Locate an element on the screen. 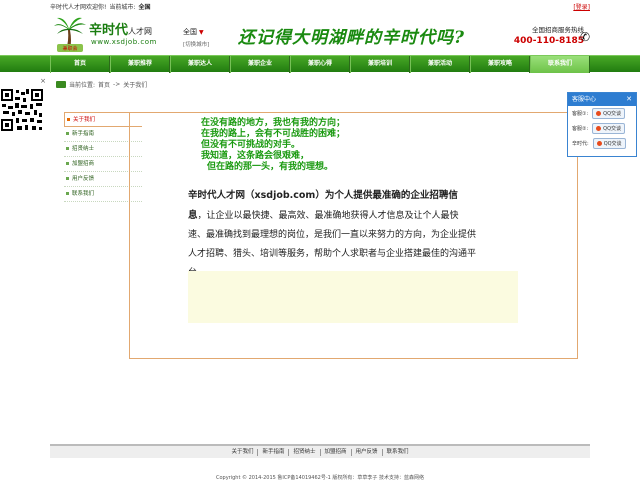 The width and height of the screenshot is (640, 495). poem-line: 在我的路上，会有不可战胜的困难； is located at coordinates (273, 134).